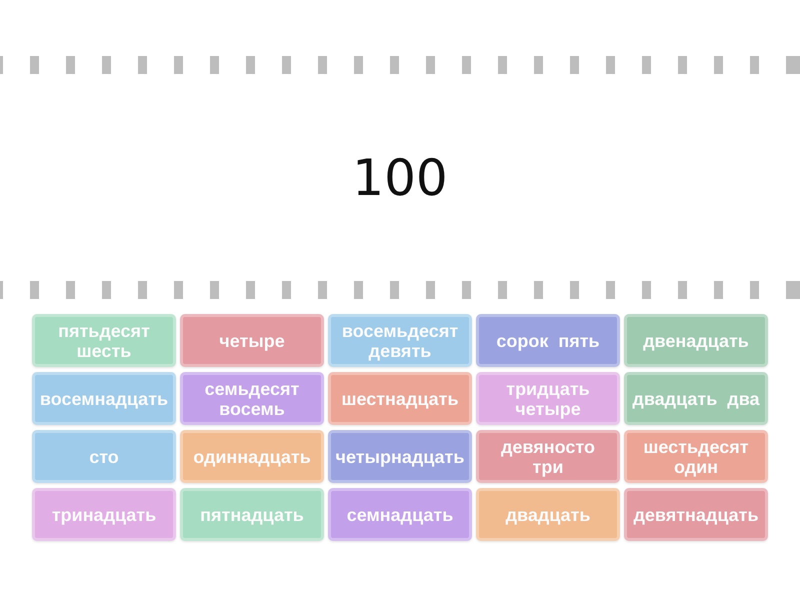 The width and height of the screenshot is (800, 600). What do you see at coordinates (104, 514) in the screenshot?
I see `answer-tile: тринадцать` at bounding box center [104, 514].